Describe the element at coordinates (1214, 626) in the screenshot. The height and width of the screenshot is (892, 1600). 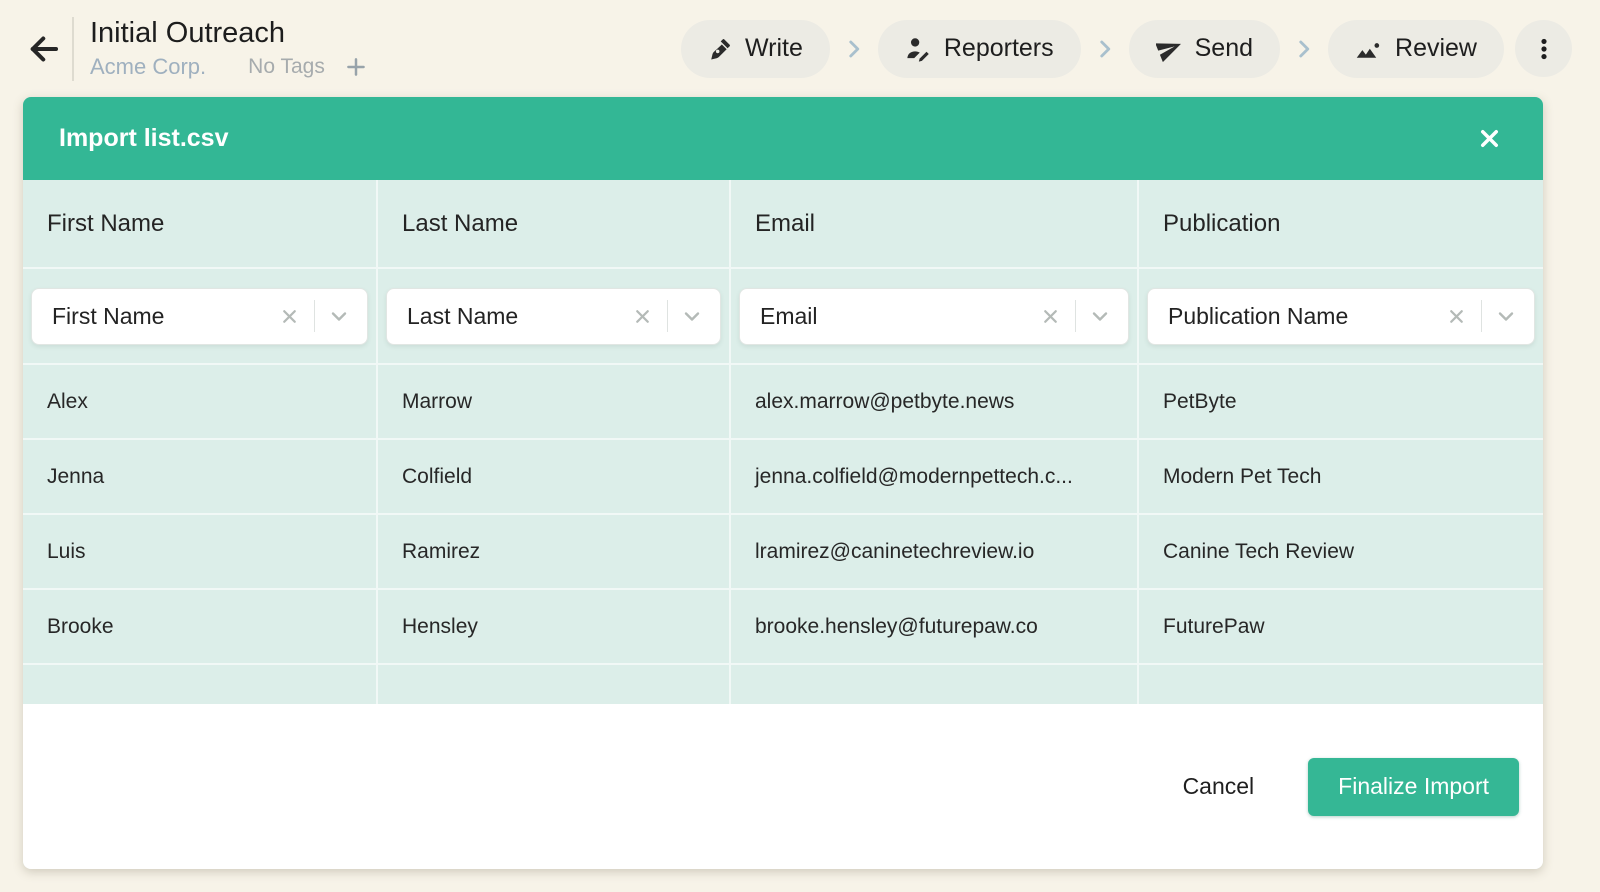
I see `cell-publication: FuturePaw` at that location.